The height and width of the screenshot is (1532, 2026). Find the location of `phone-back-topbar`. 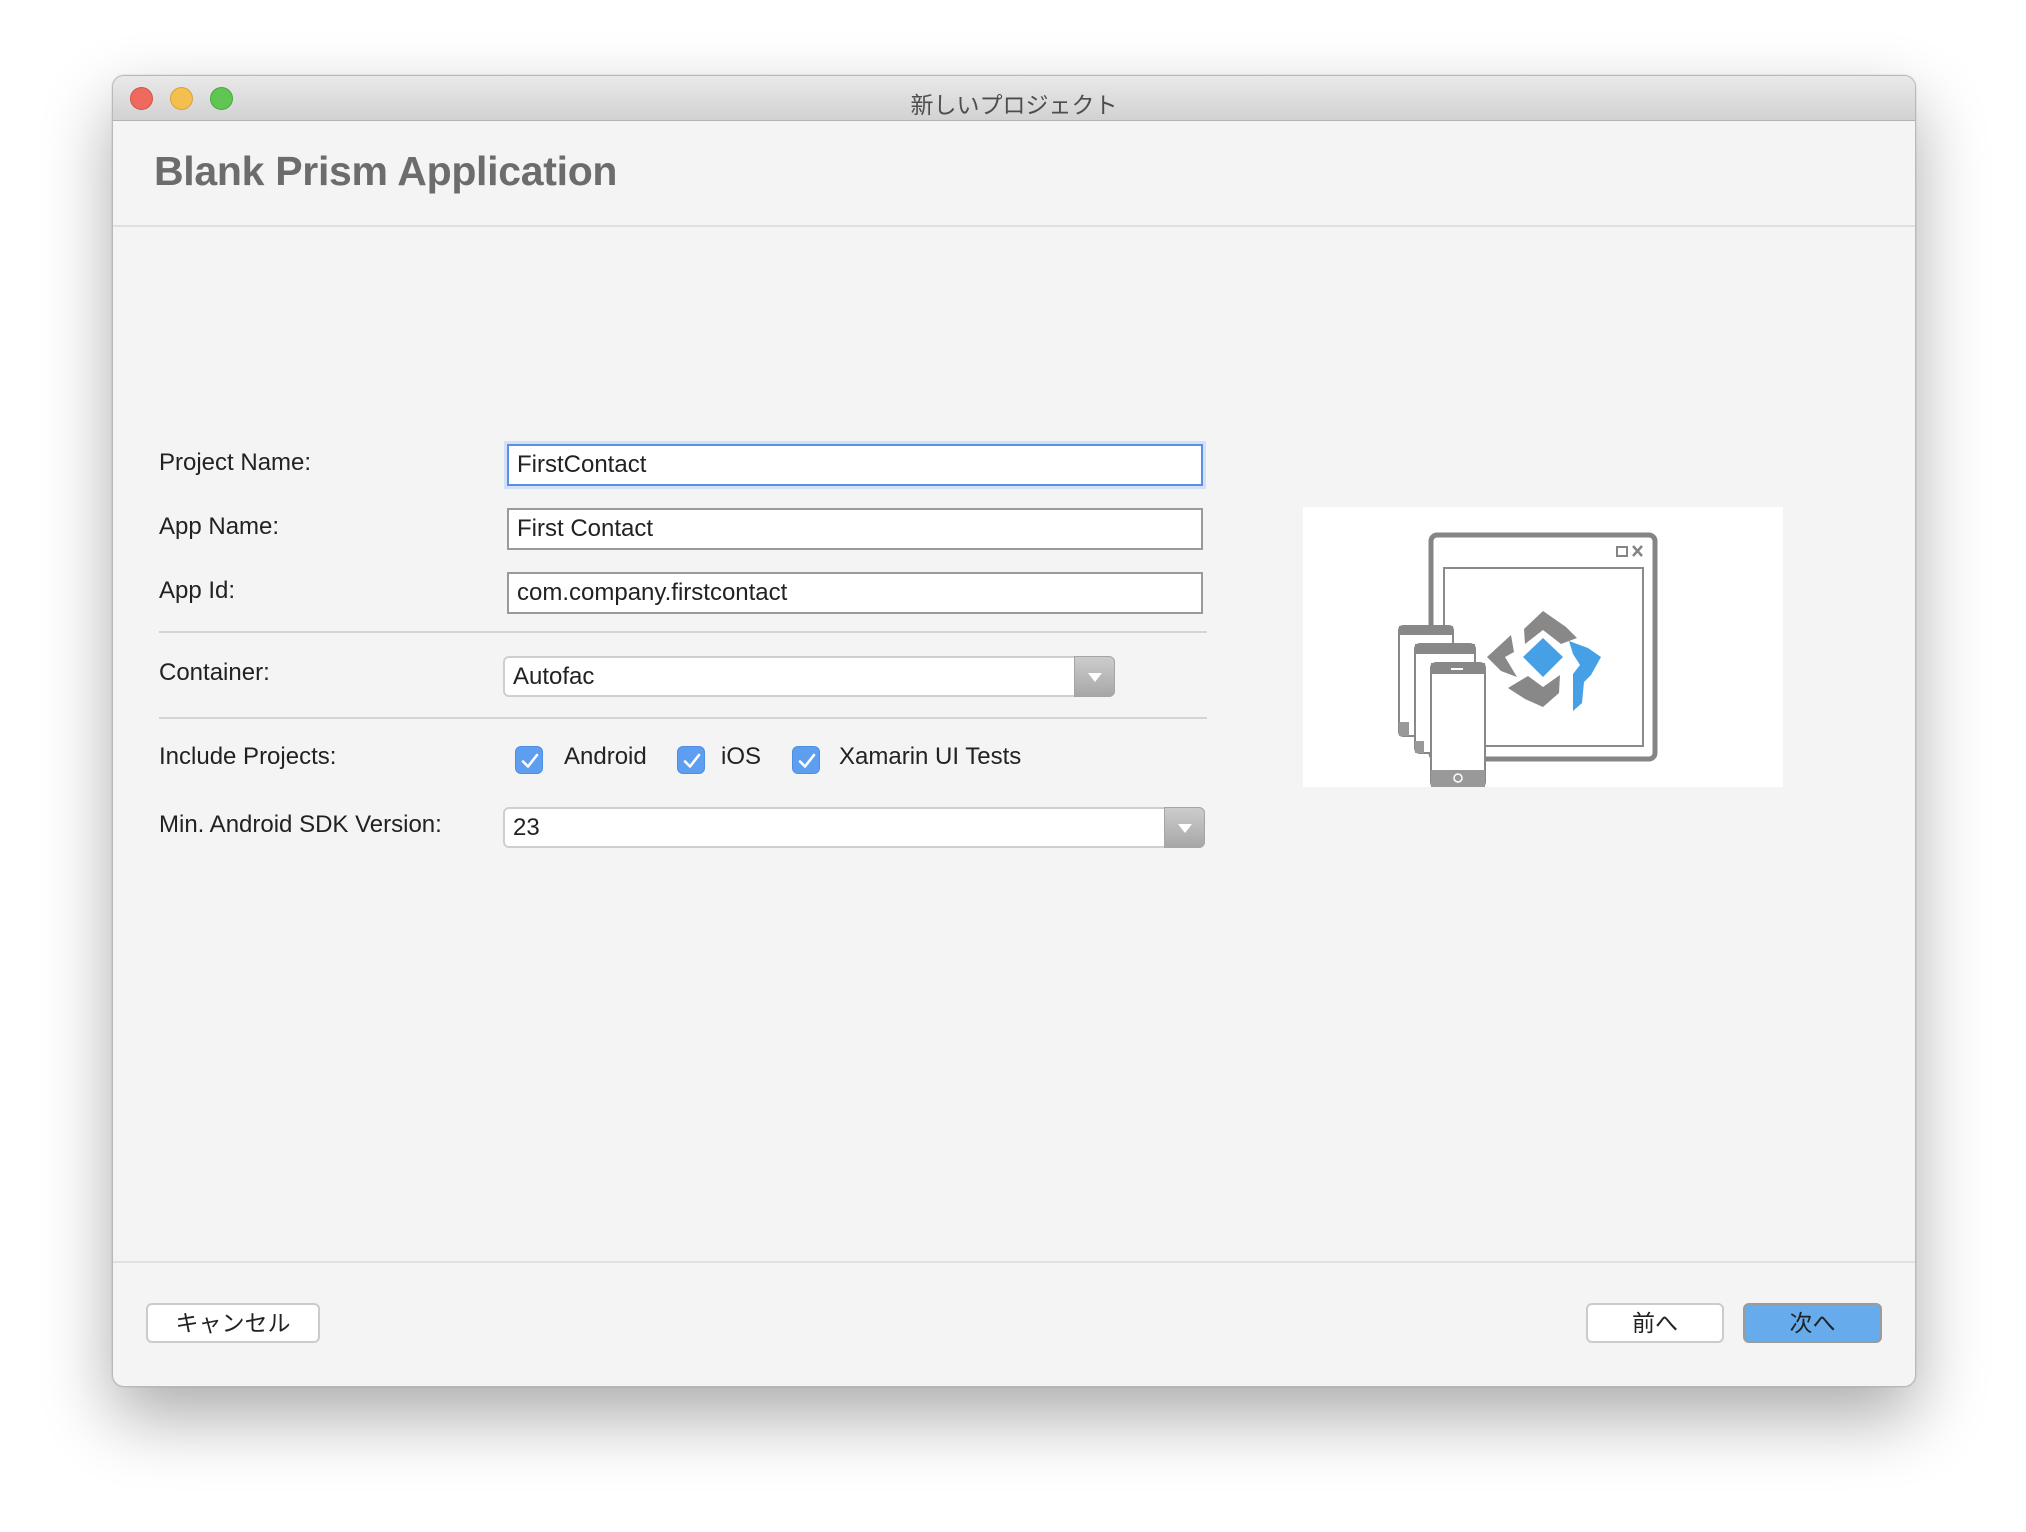

phone-back-topbar is located at coordinates (1426, 630).